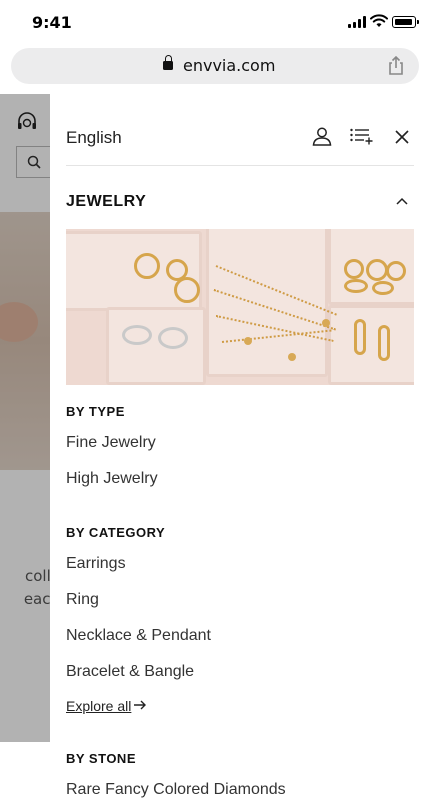 This screenshot has width=430, height=799. What do you see at coordinates (96, 564) in the screenshot?
I see `menu-item-earrings: Earrings` at bounding box center [96, 564].